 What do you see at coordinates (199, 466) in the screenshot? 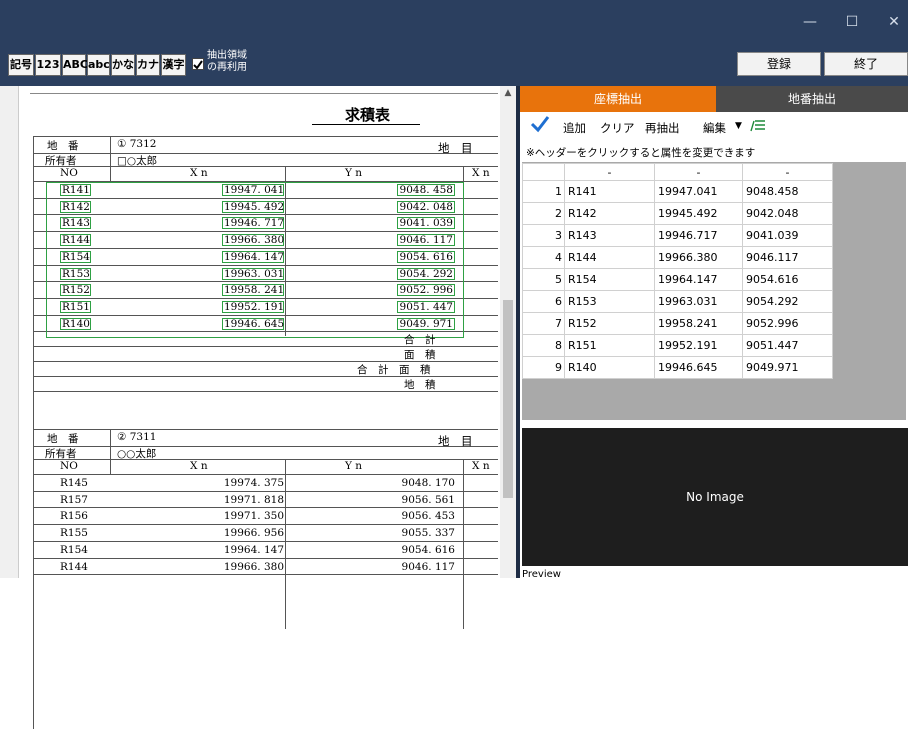
I see `xn-header: X n` at bounding box center [199, 466].